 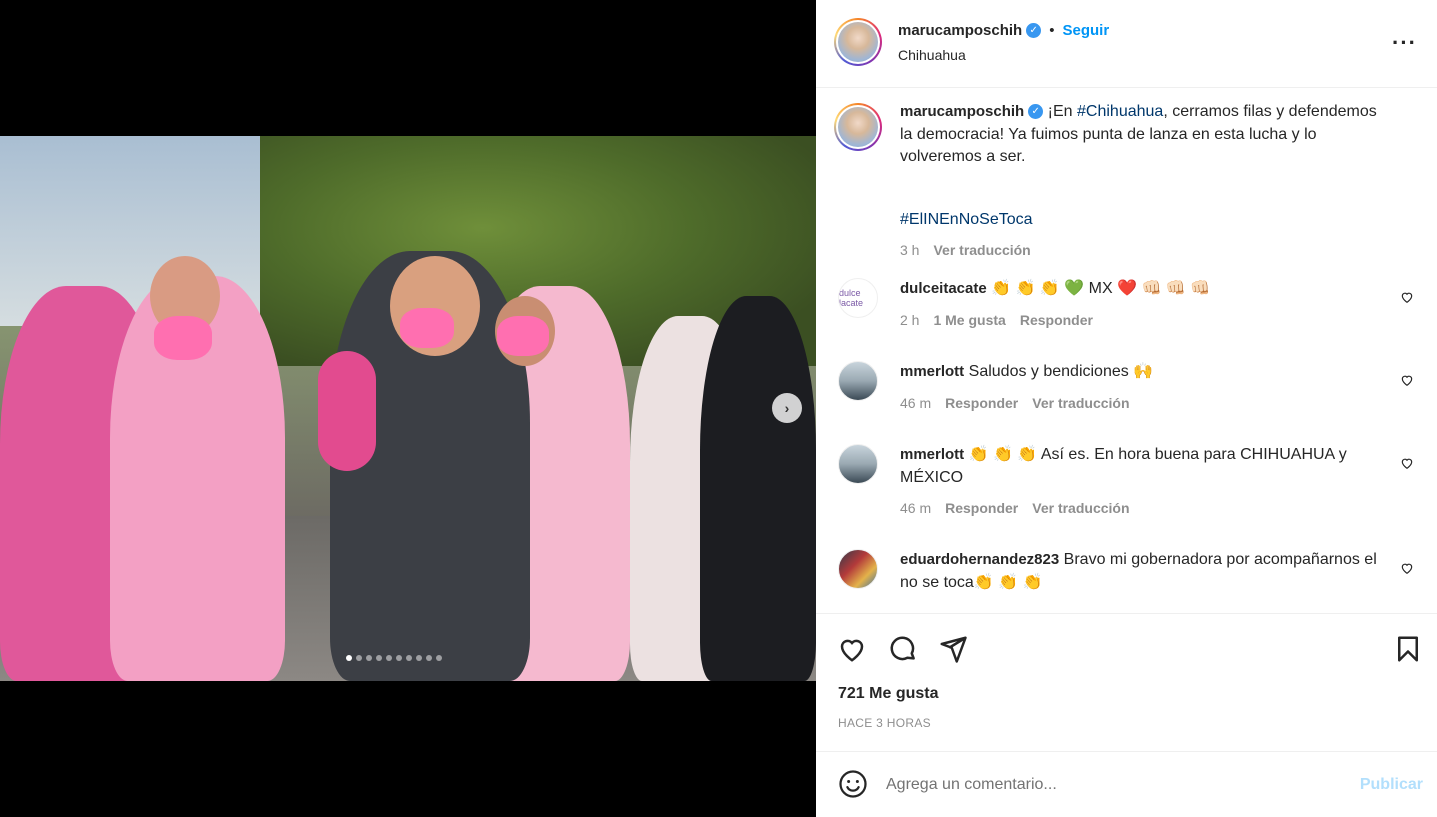 I want to click on carousel-next-button: ›, so click(x=787, y=408).